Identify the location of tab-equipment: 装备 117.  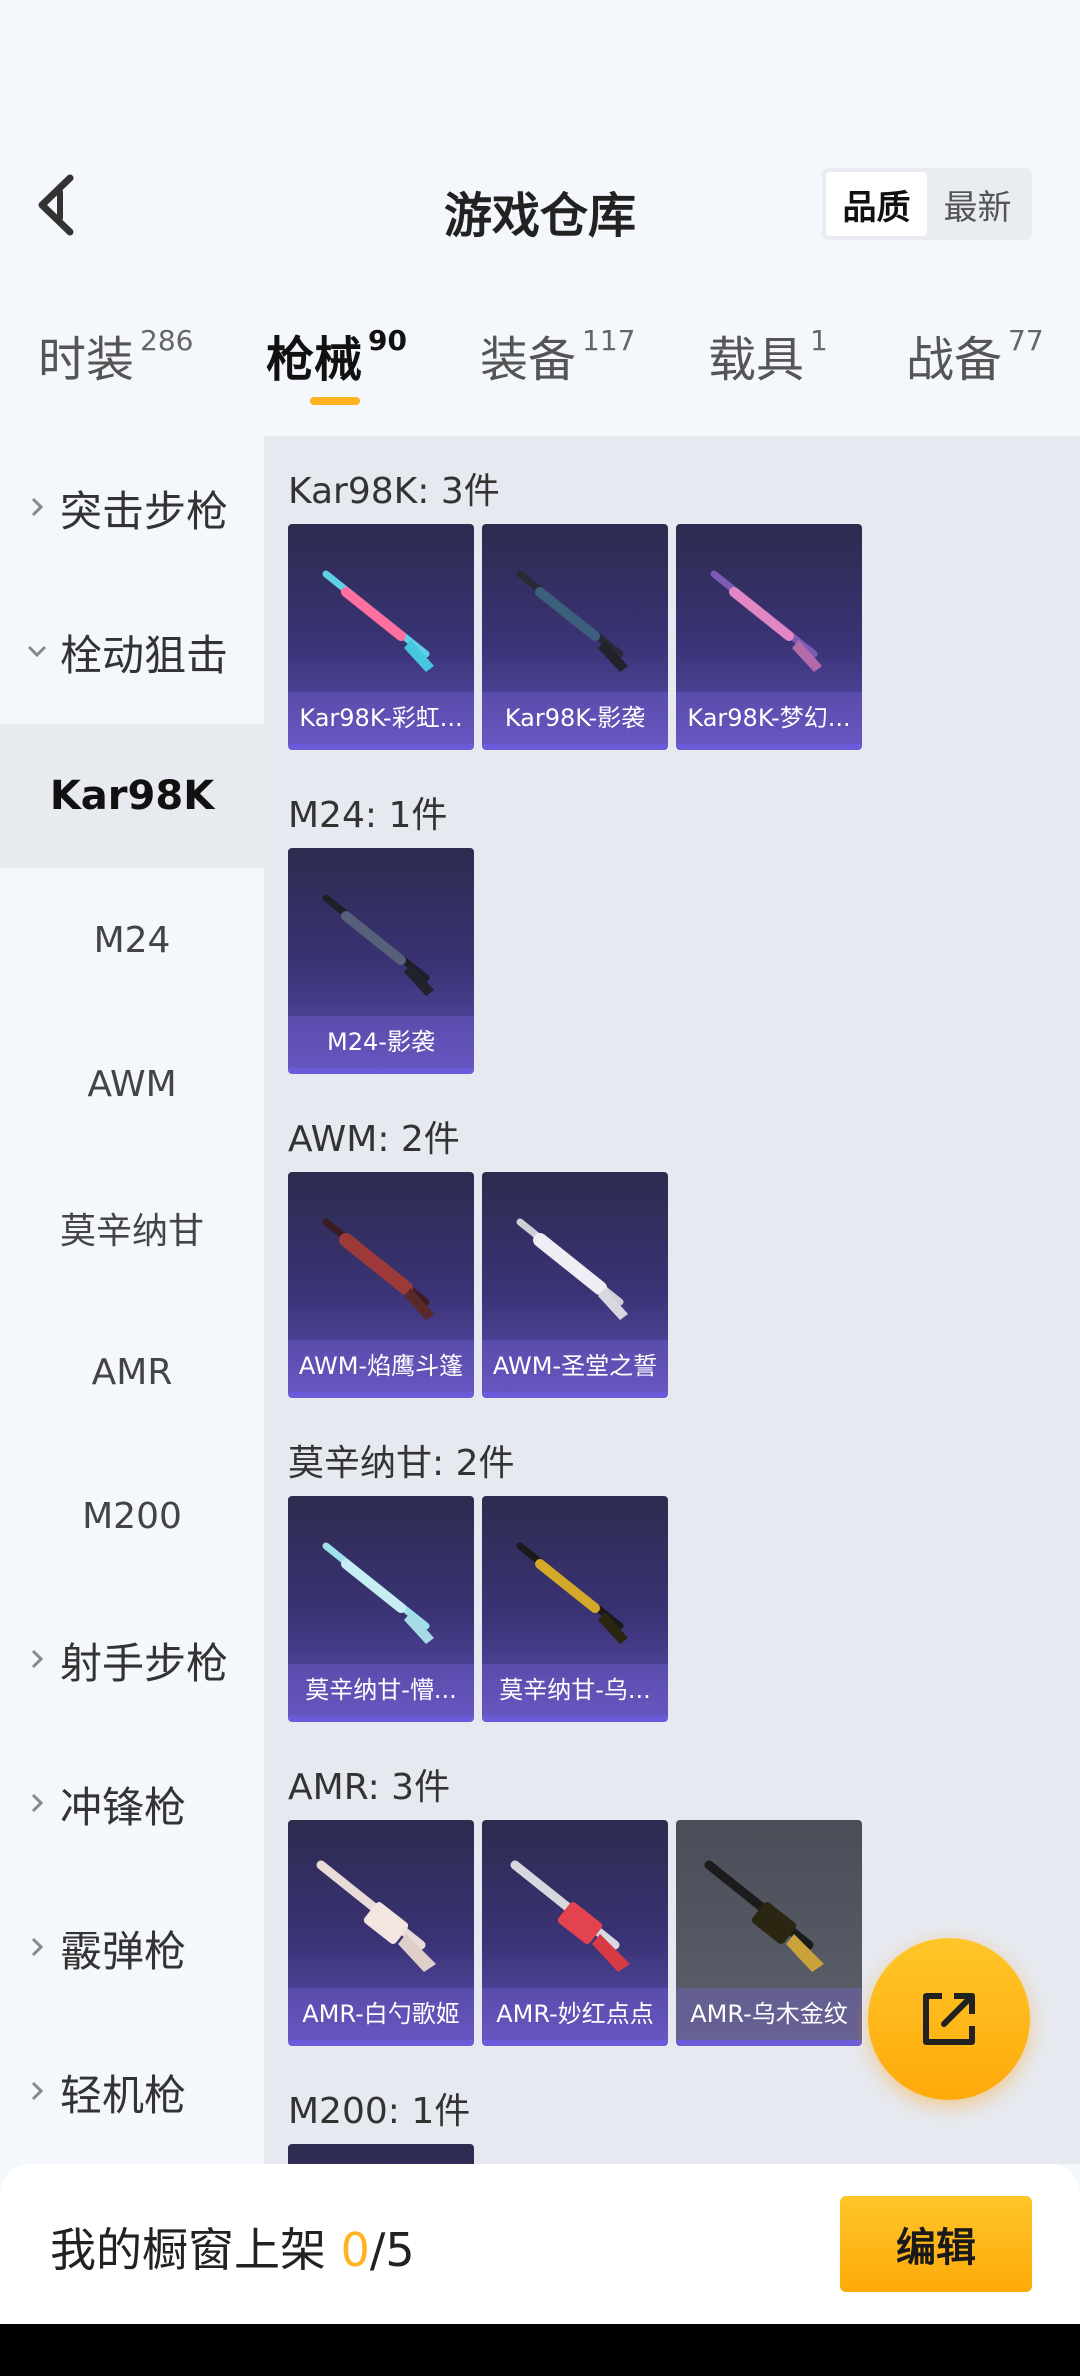
(557, 355).